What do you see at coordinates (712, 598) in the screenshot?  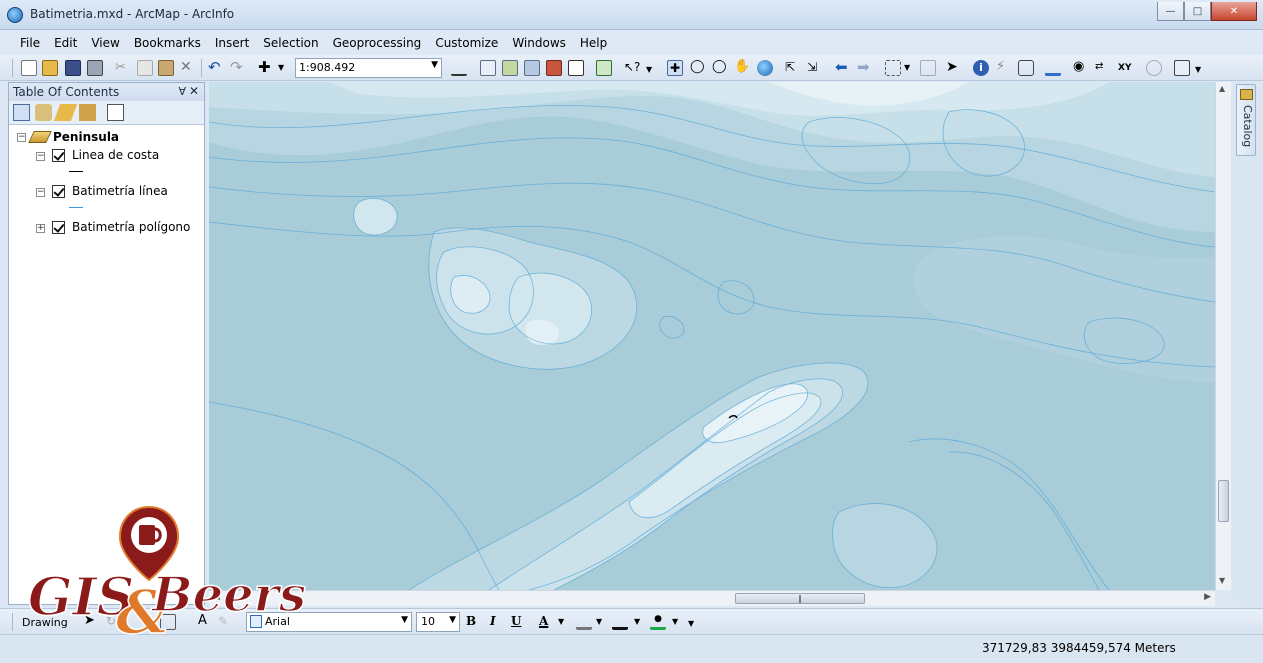 I see `map-horizontal-scrollbar: ◀ ‖ ▶` at bounding box center [712, 598].